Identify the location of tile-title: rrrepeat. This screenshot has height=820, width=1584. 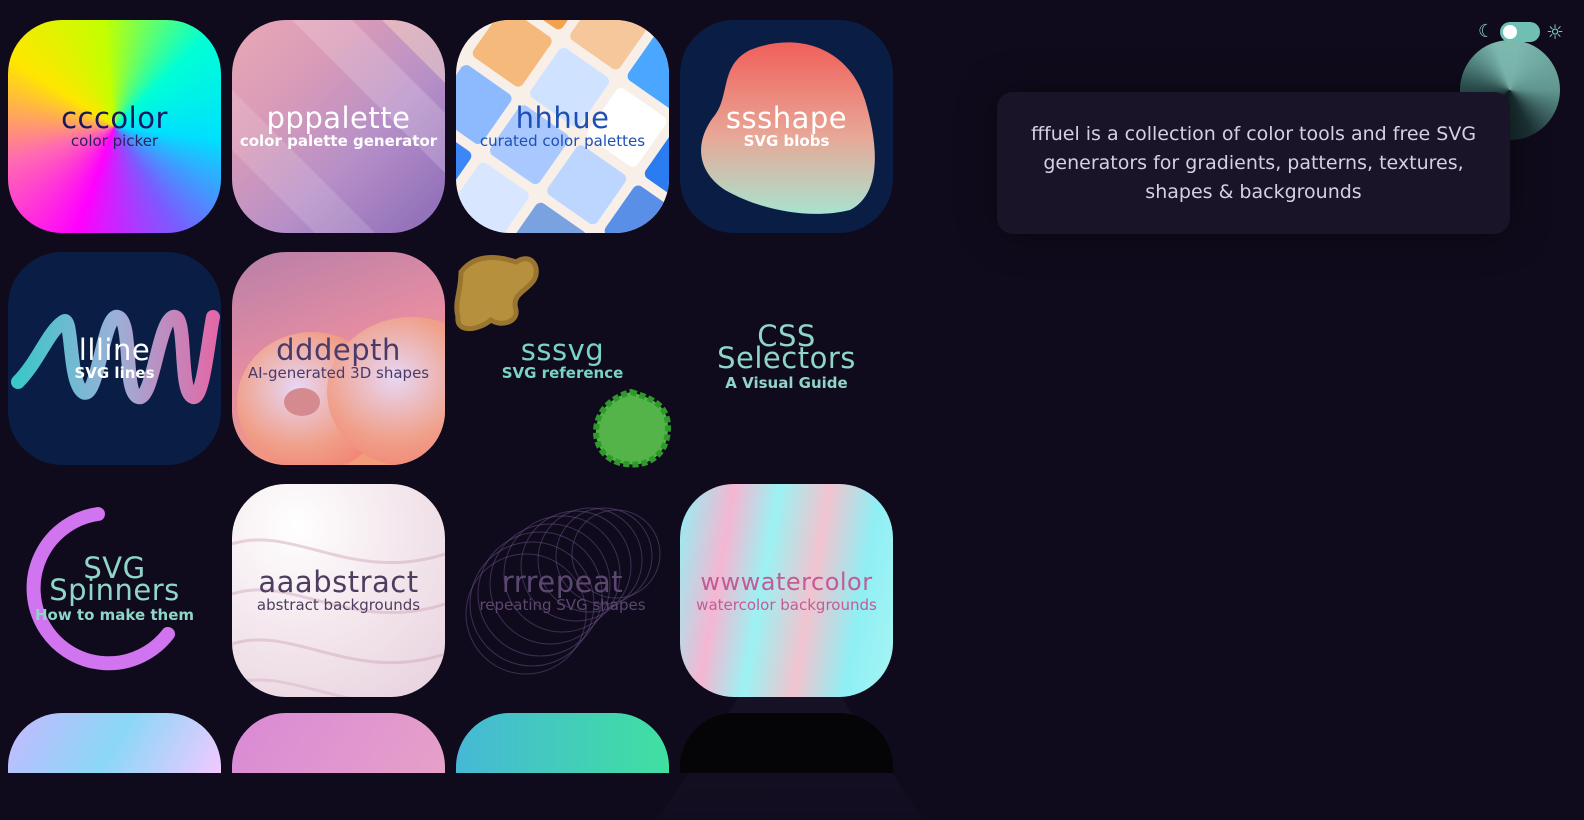
(562, 582).